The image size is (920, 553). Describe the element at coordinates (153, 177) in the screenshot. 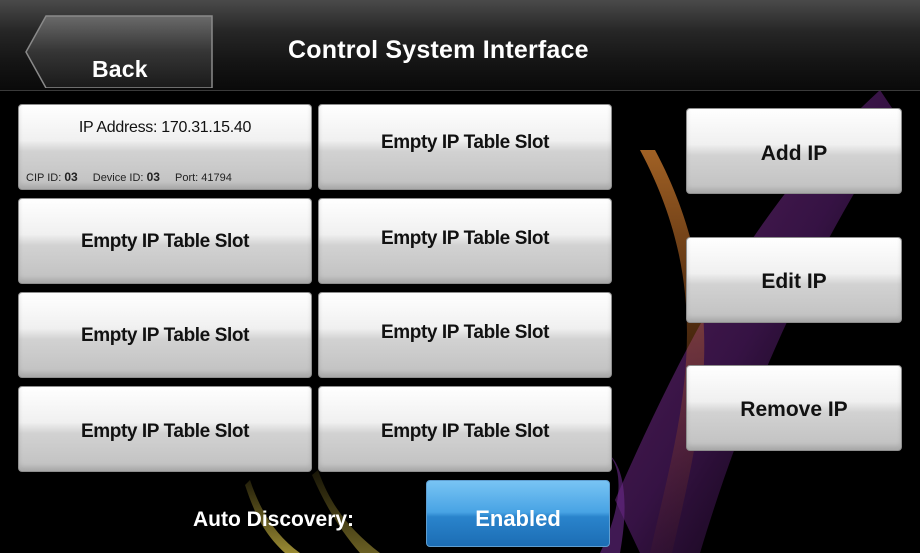

I see `device-id-value: 03` at that location.